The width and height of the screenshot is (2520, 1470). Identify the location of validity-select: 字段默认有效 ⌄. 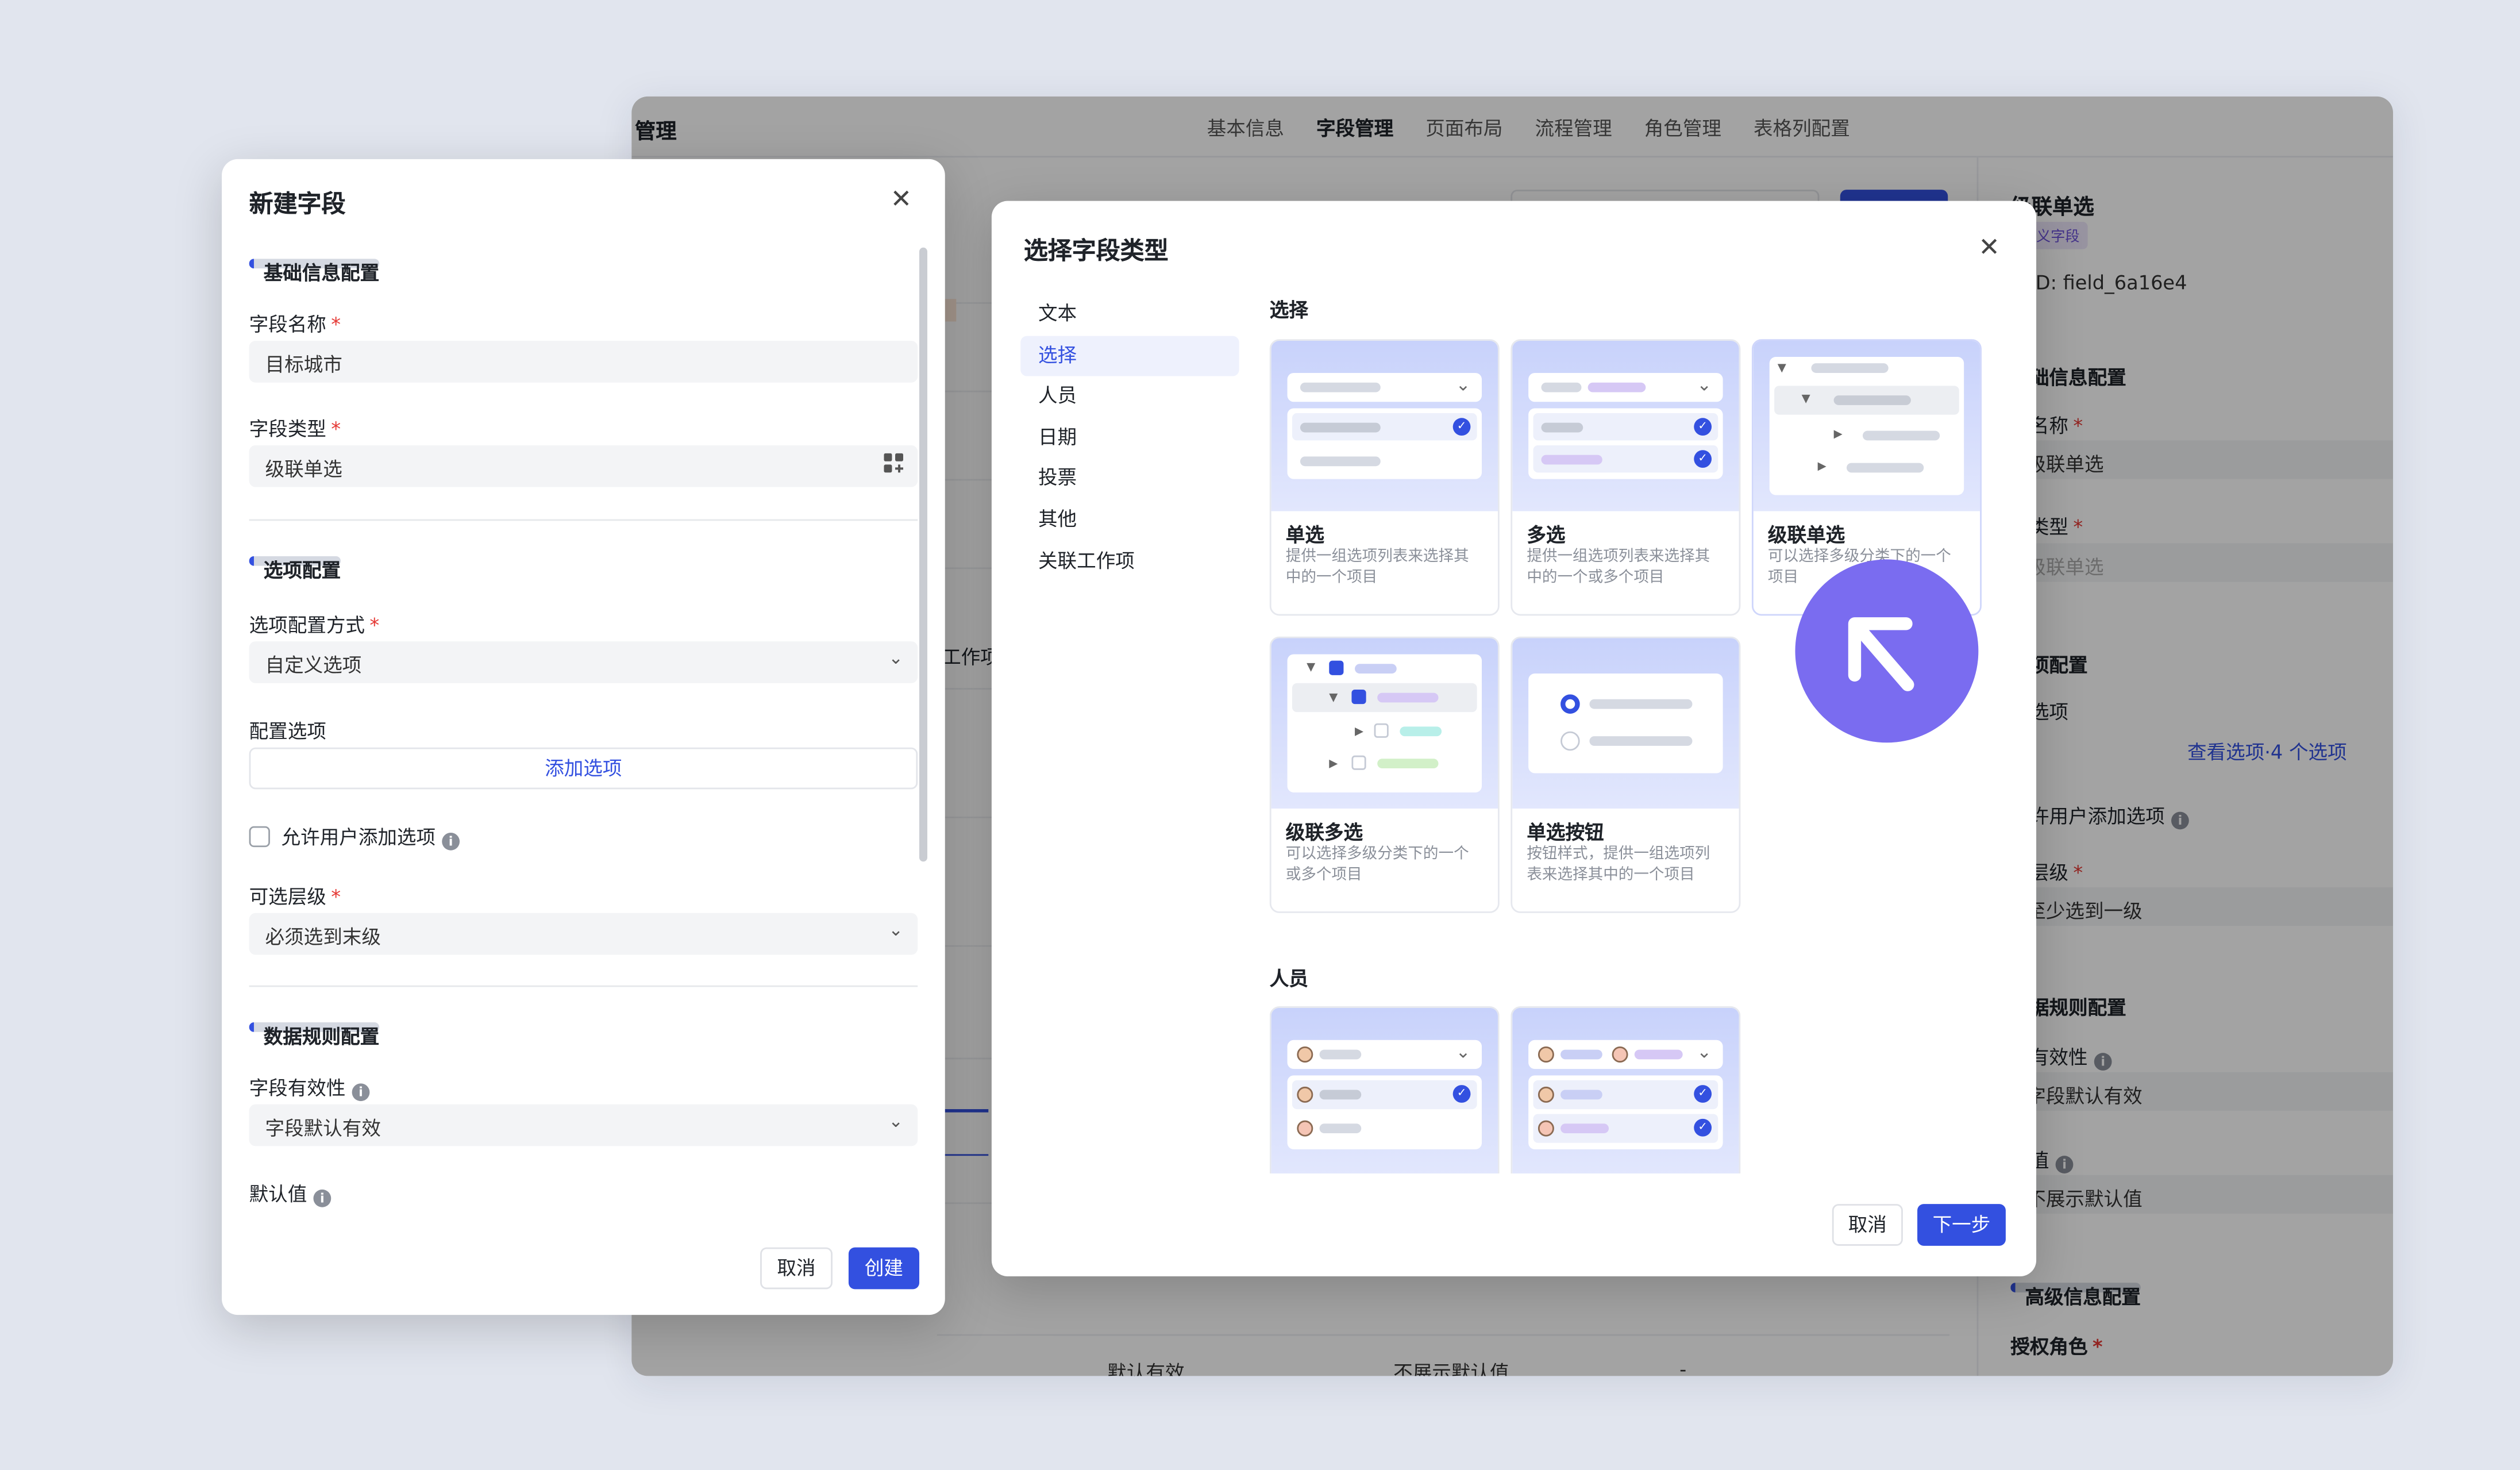
(584, 1125).